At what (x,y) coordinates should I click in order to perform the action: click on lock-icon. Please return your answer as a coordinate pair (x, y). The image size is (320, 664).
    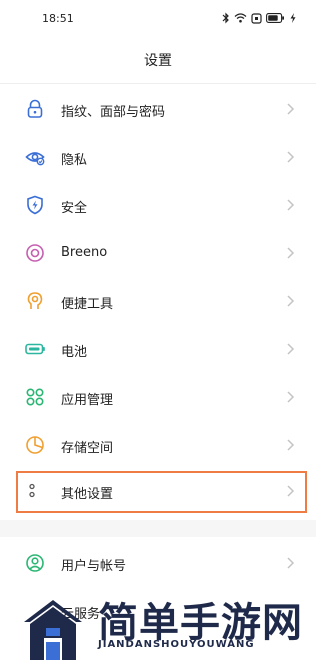
    Looking at the image, I should click on (35, 108).